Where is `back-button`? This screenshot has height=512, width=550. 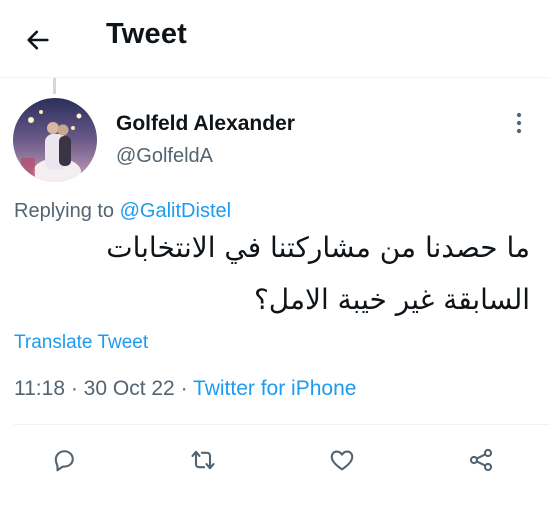 back-button is located at coordinates (38, 40).